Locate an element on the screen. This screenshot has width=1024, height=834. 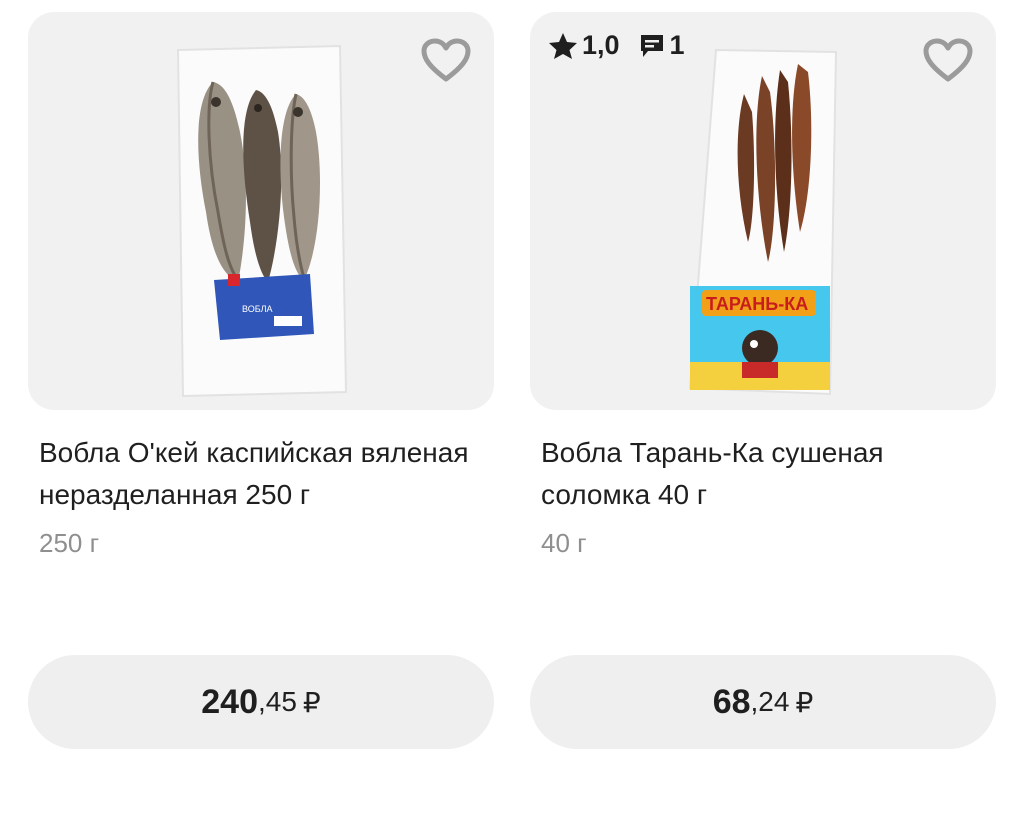
add-to-cart-button: 240,45 ₽ is located at coordinates (261, 702).